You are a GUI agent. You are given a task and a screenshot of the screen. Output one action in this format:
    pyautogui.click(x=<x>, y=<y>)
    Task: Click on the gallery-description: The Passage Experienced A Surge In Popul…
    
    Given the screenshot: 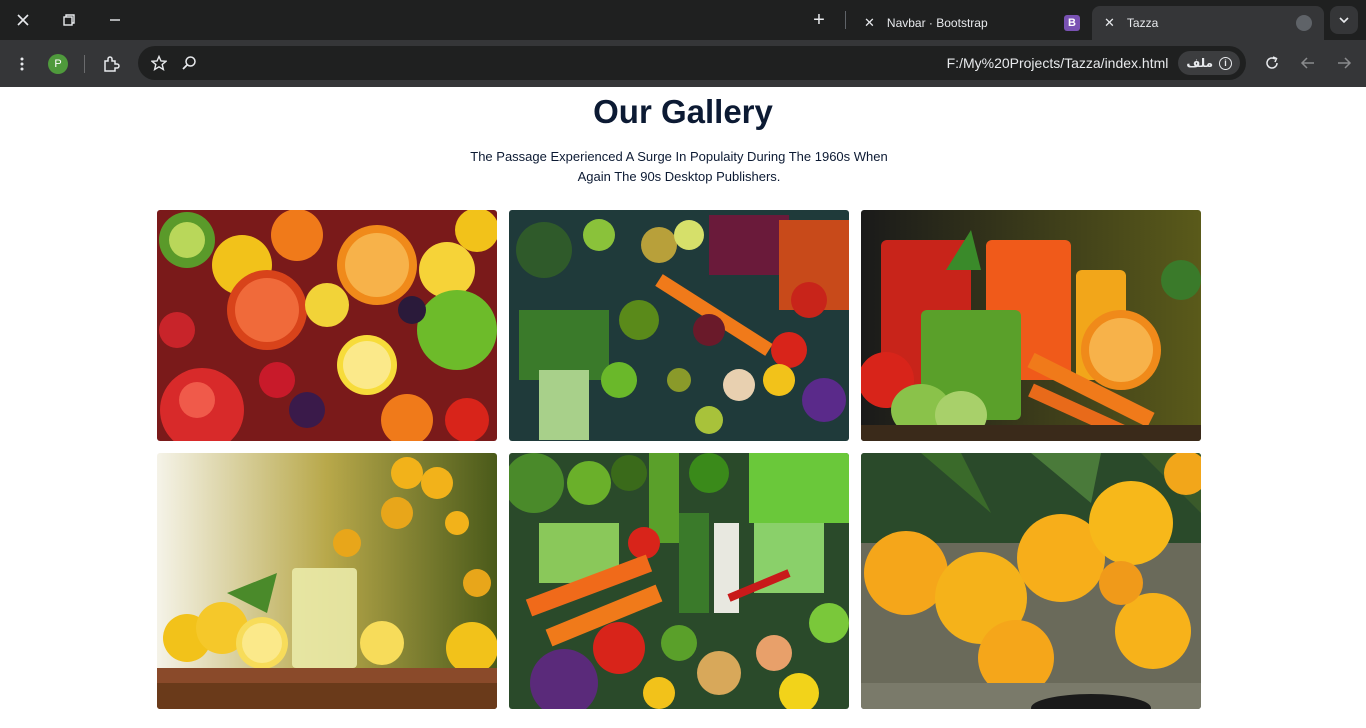 What is the action you would take?
    pyautogui.click(x=679, y=166)
    